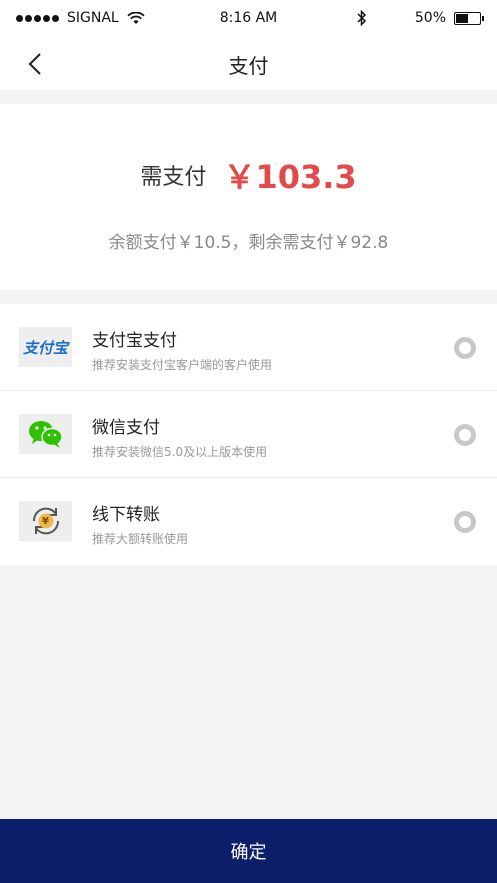  Describe the element at coordinates (248, 347) in the screenshot. I see `payment-method-alipay: 支付宝 支付宝支付 推荐安装支付宝客户端的客户使用` at that location.